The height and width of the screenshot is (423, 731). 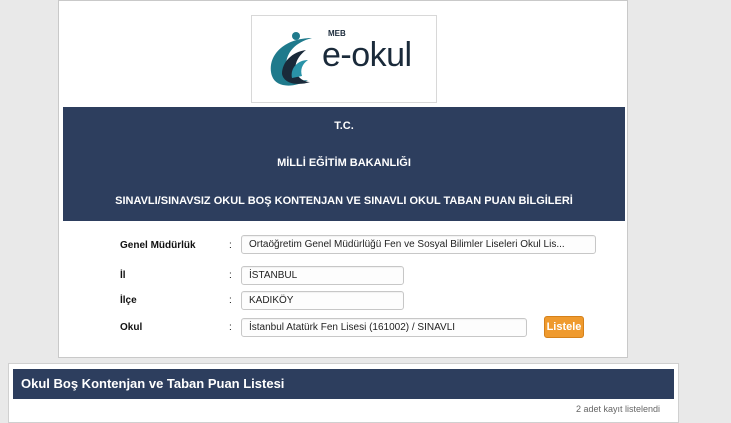 I want to click on result-list-title: Okul Boş Kontenjan ve Taban Puan Listesi, so click(x=343, y=384).